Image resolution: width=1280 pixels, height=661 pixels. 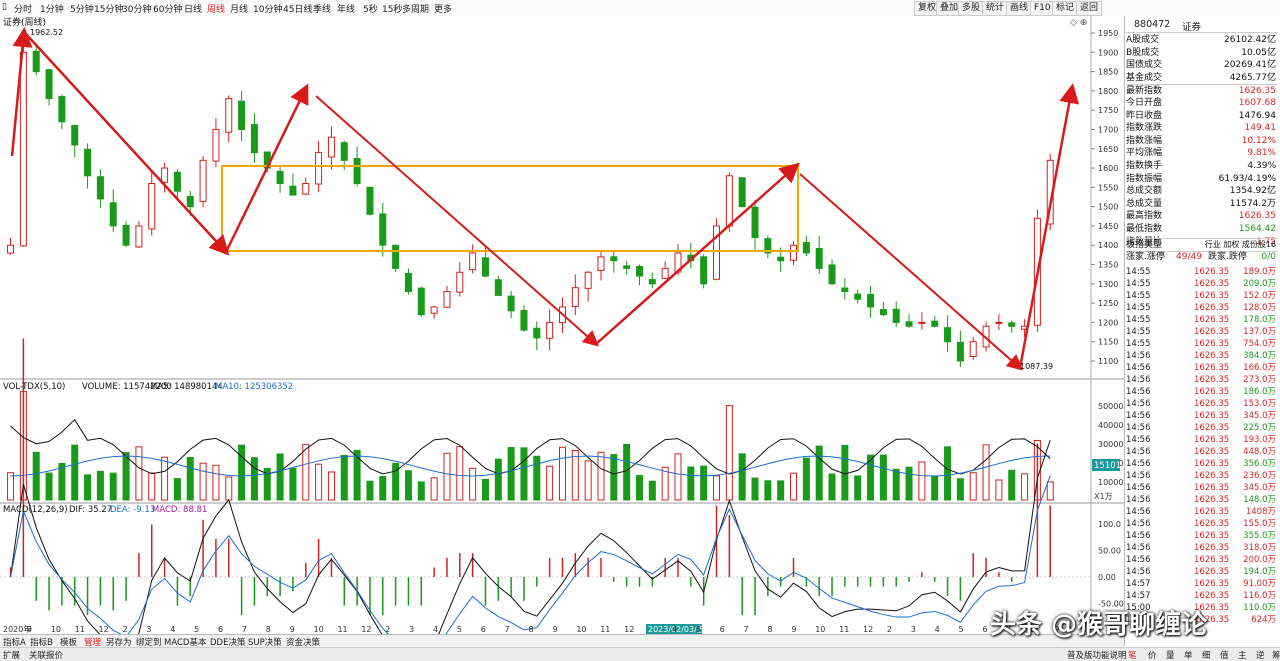 I want to click on timeframe-14: 15秒, so click(x=392, y=8).